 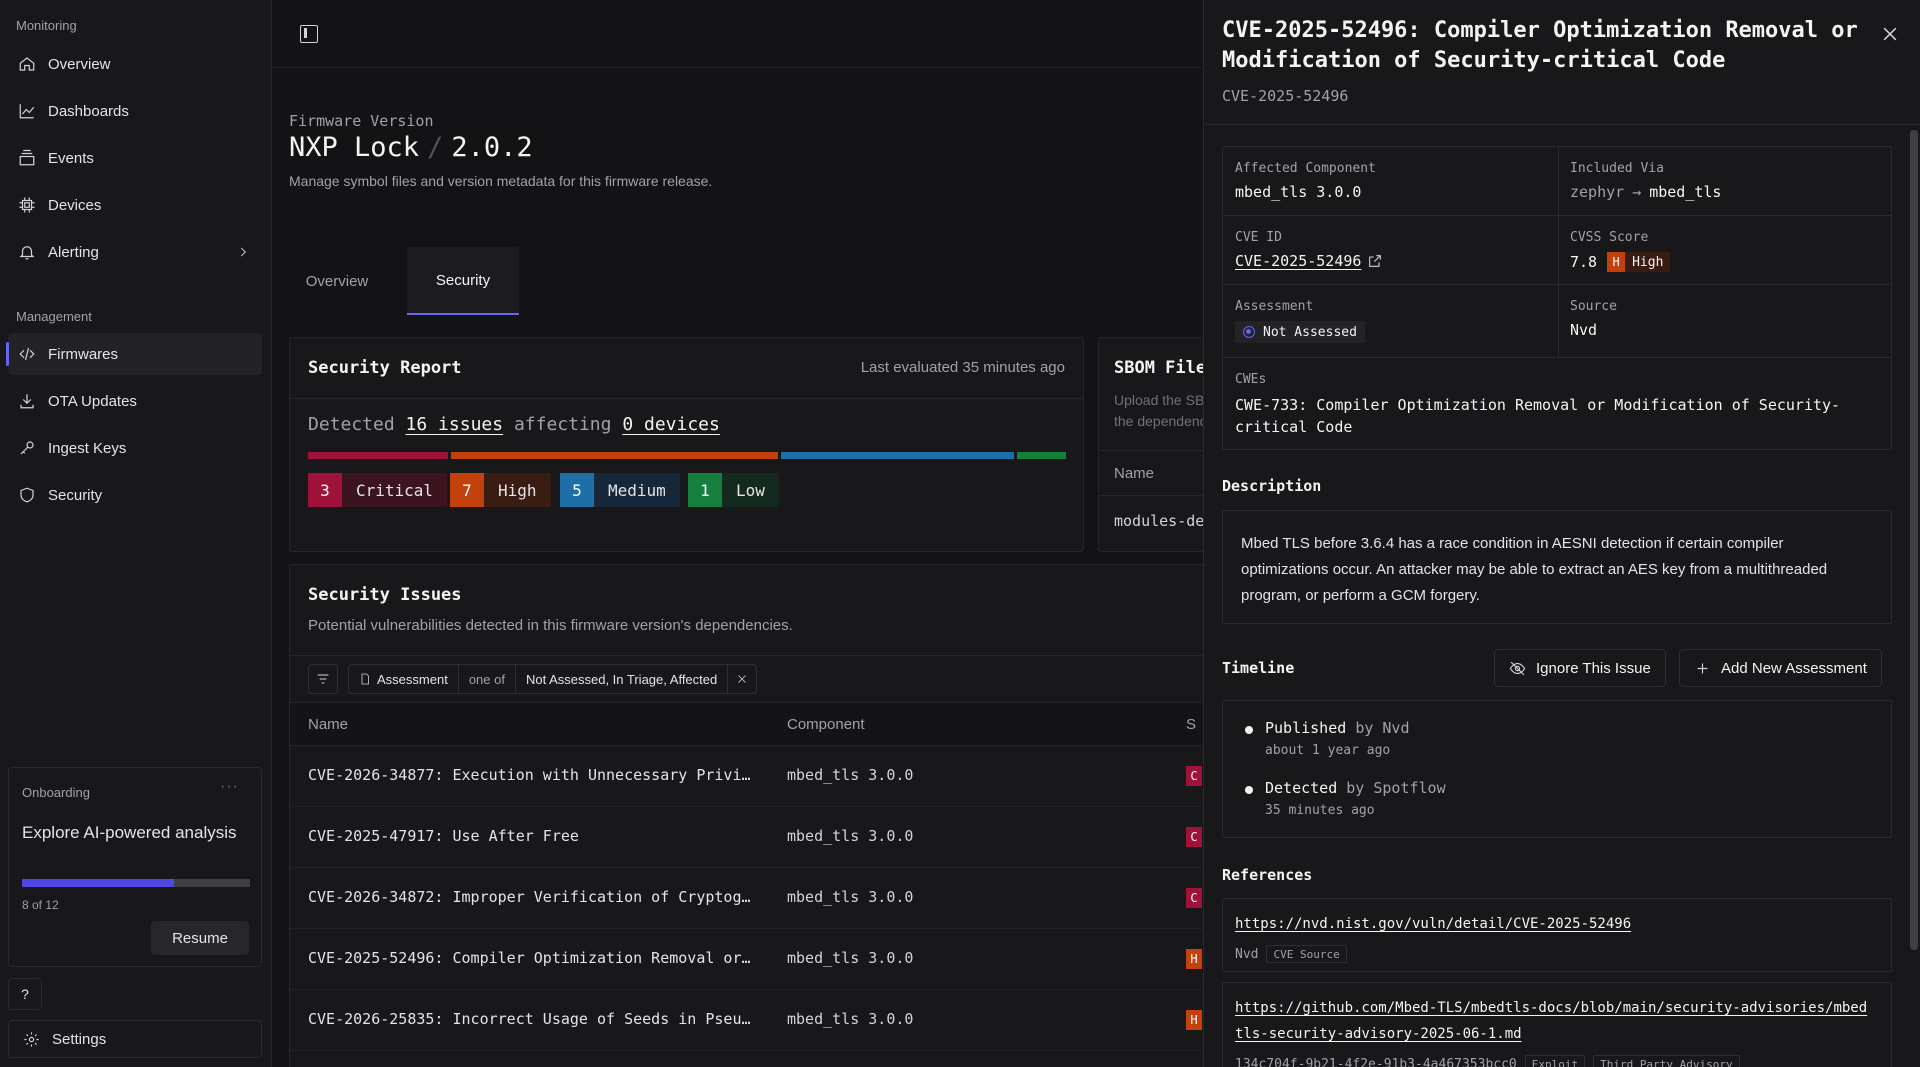 I want to click on medium-bar, so click(x=897, y=455).